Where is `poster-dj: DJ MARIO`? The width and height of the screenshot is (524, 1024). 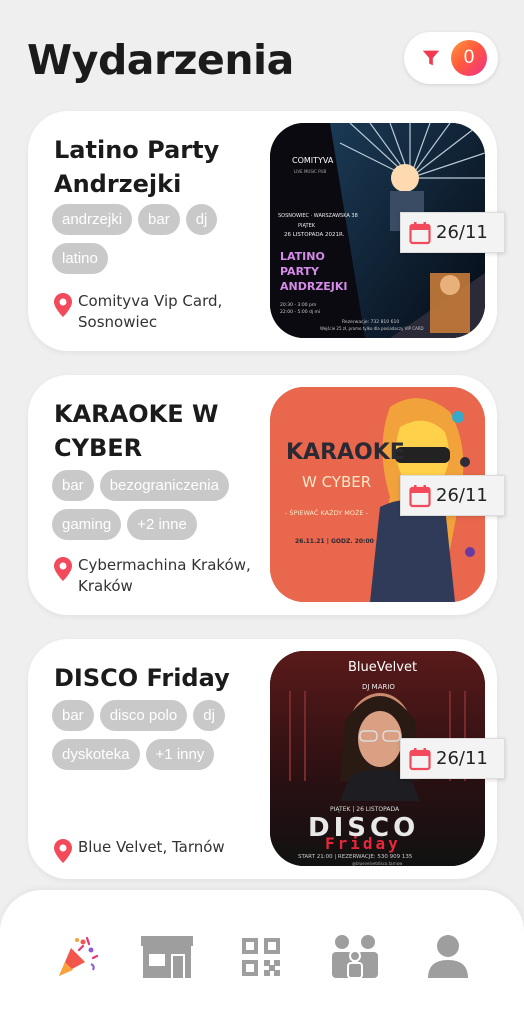
poster-dj: DJ MARIO is located at coordinates (378, 687).